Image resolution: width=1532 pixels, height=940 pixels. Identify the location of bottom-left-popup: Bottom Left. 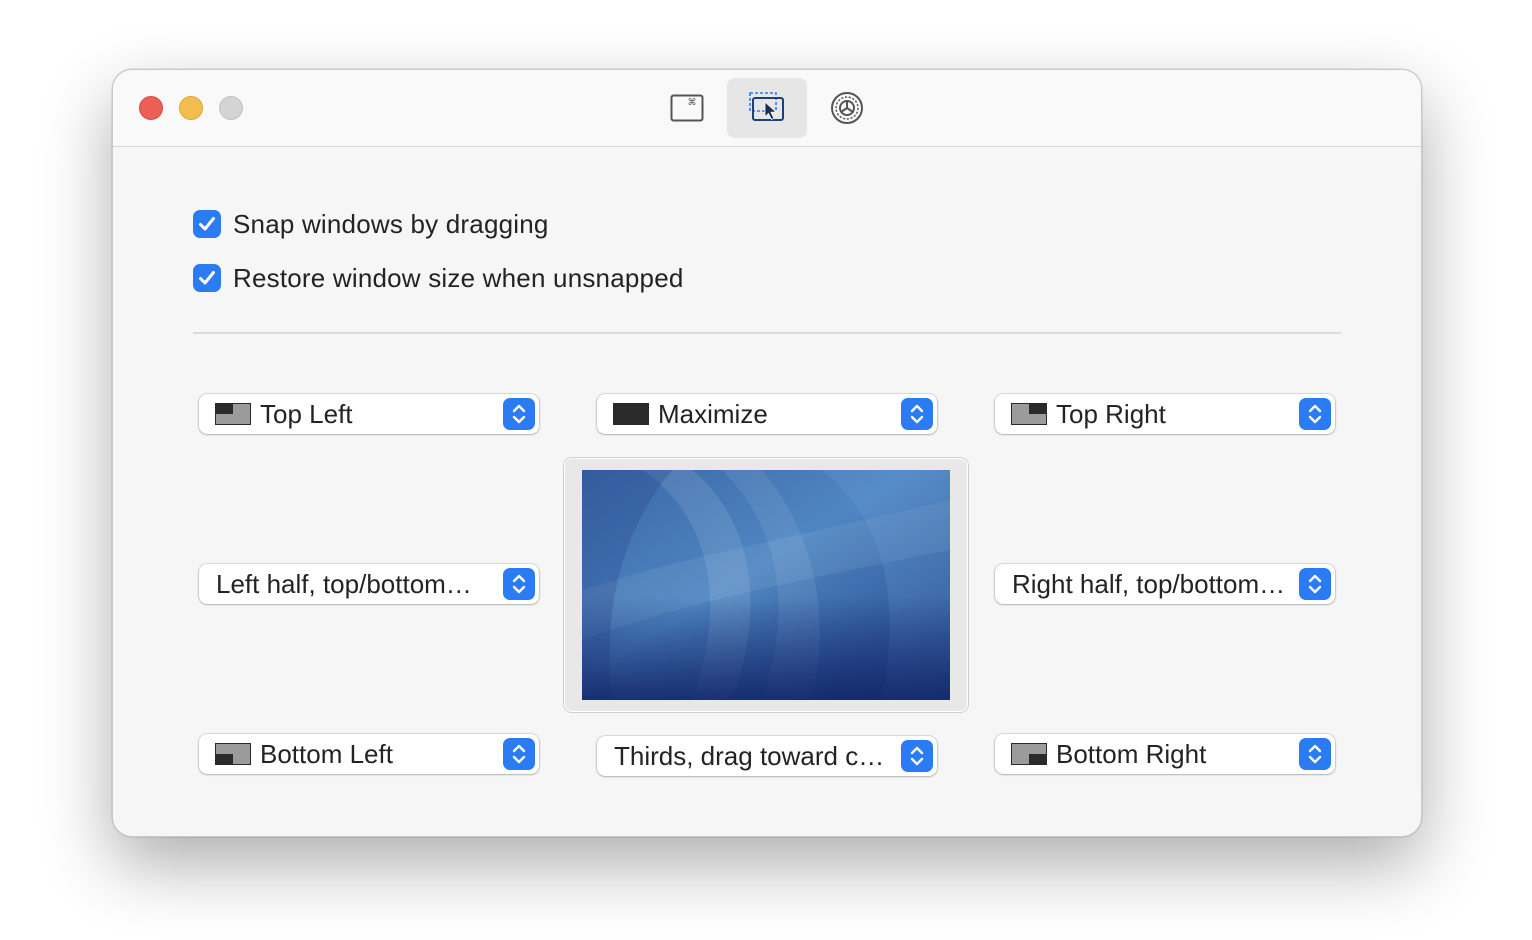
(369, 754).